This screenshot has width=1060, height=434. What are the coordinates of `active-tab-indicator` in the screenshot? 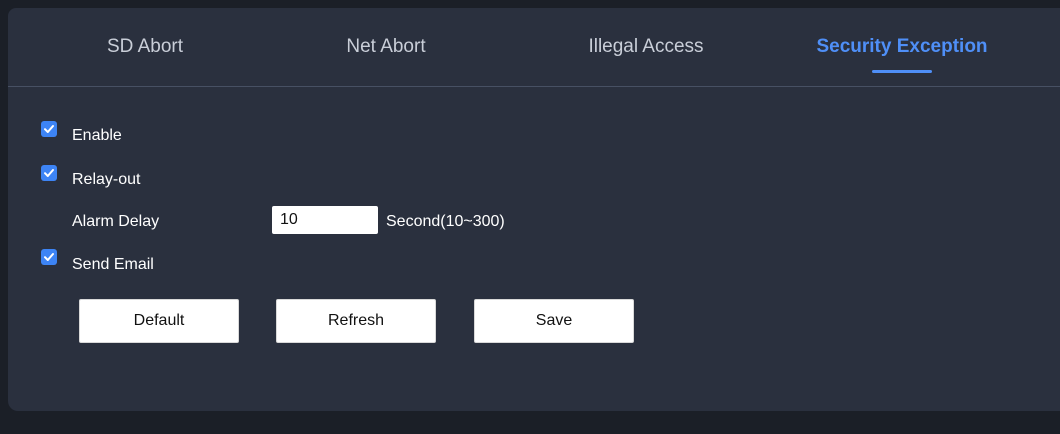 It's located at (902, 71).